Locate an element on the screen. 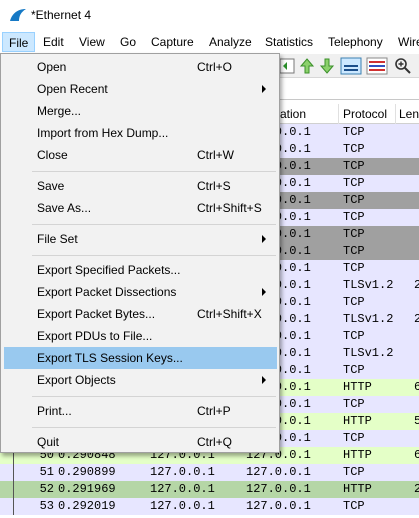  packet-time: 0.292019 is located at coordinates (87, 506).